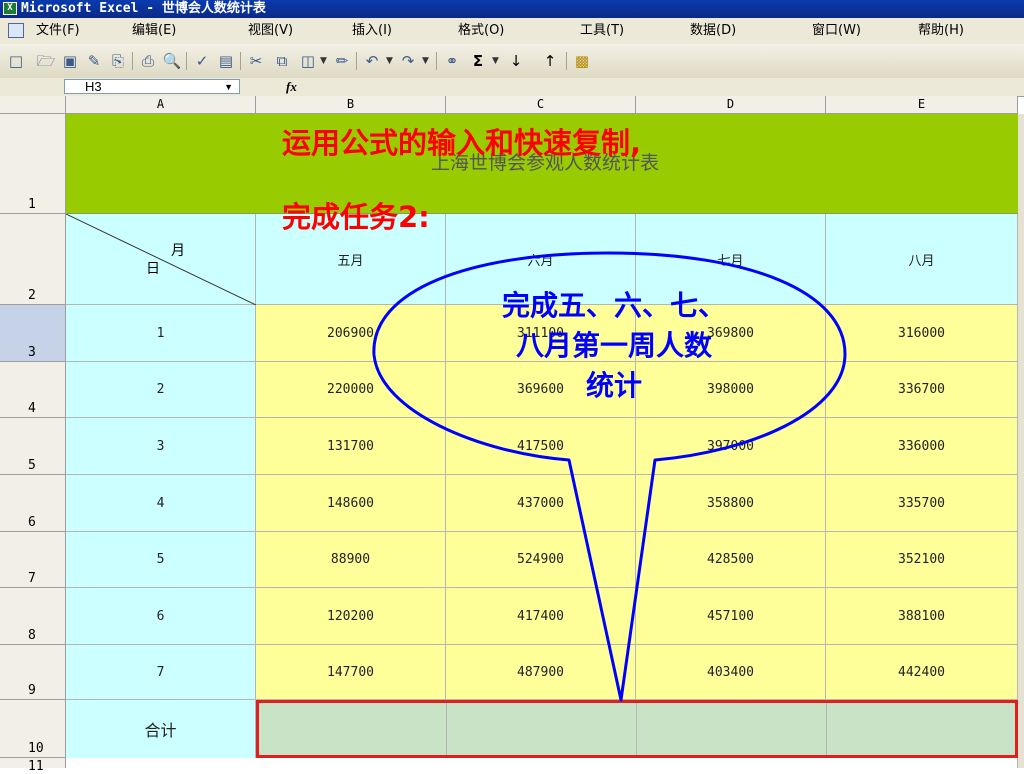 The image size is (1024, 774). What do you see at coordinates (512, 87) in the screenshot?
I see `formula-bar: H3 ▼ fx` at bounding box center [512, 87].